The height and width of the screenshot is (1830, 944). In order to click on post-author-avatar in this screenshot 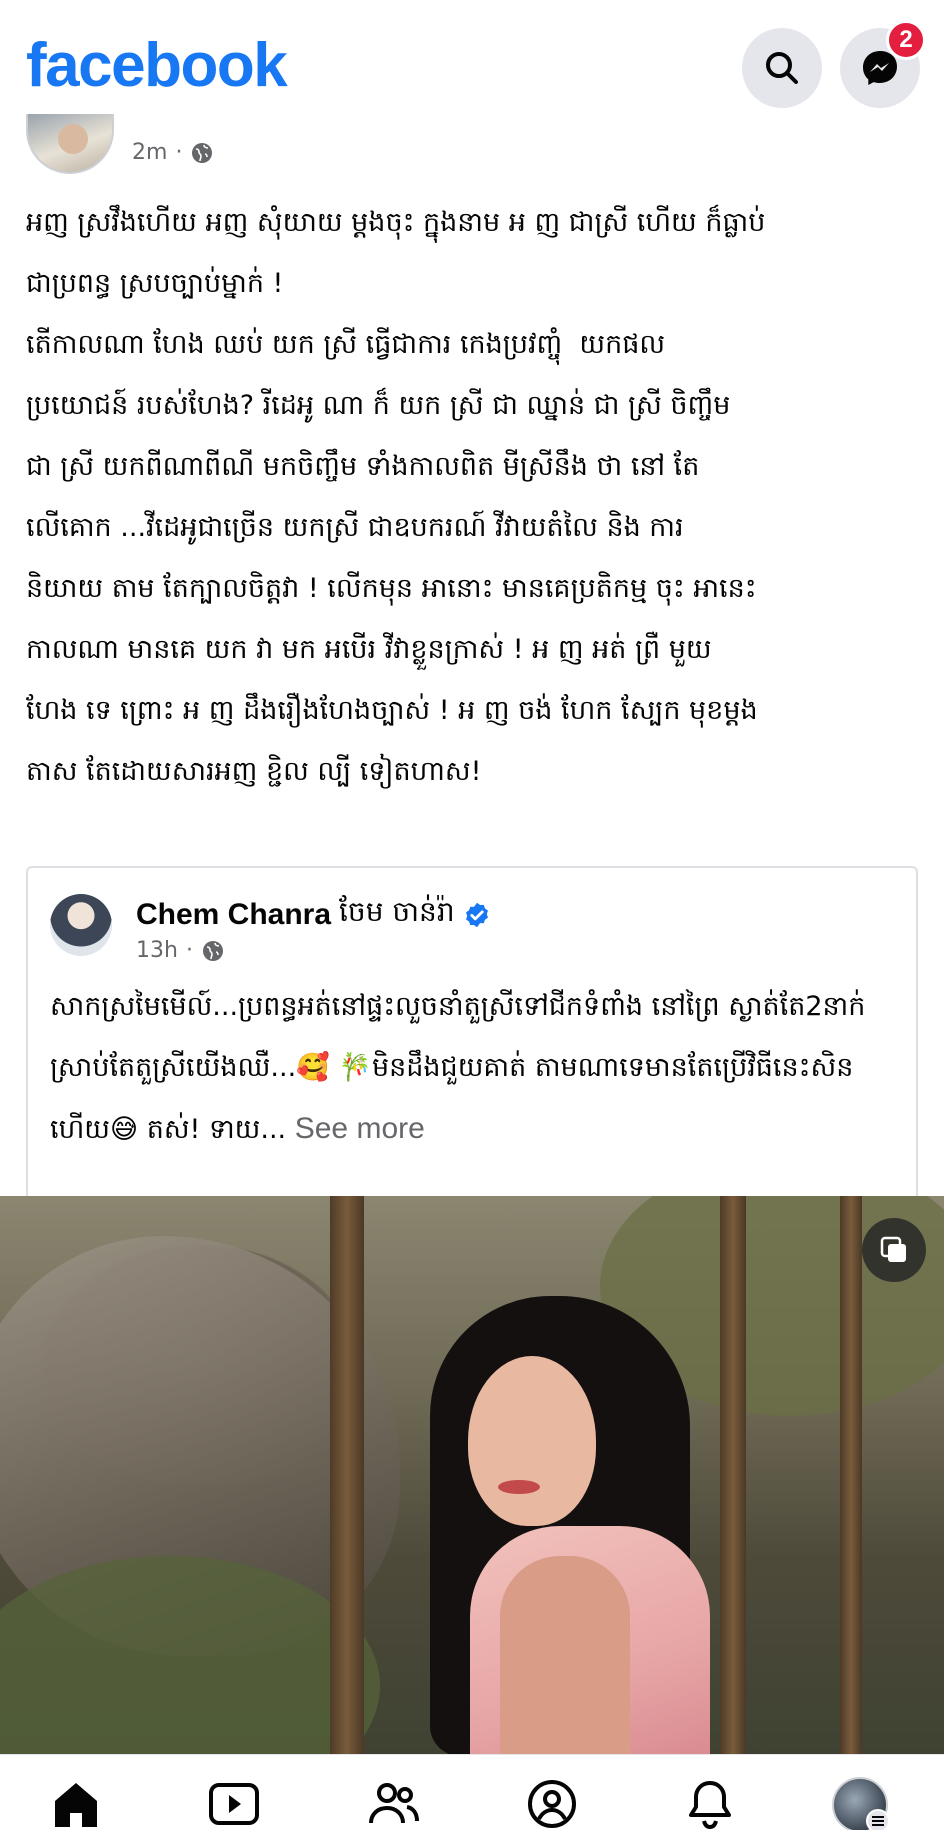, I will do `click(70, 144)`.